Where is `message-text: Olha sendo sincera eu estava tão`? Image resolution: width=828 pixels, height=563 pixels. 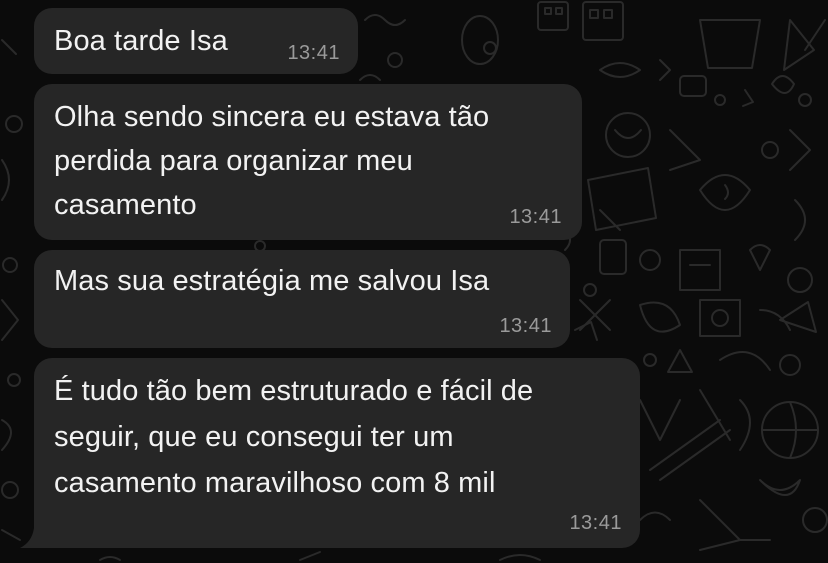 message-text: Olha sendo sincera eu estava tão is located at coordinates (272, 117).